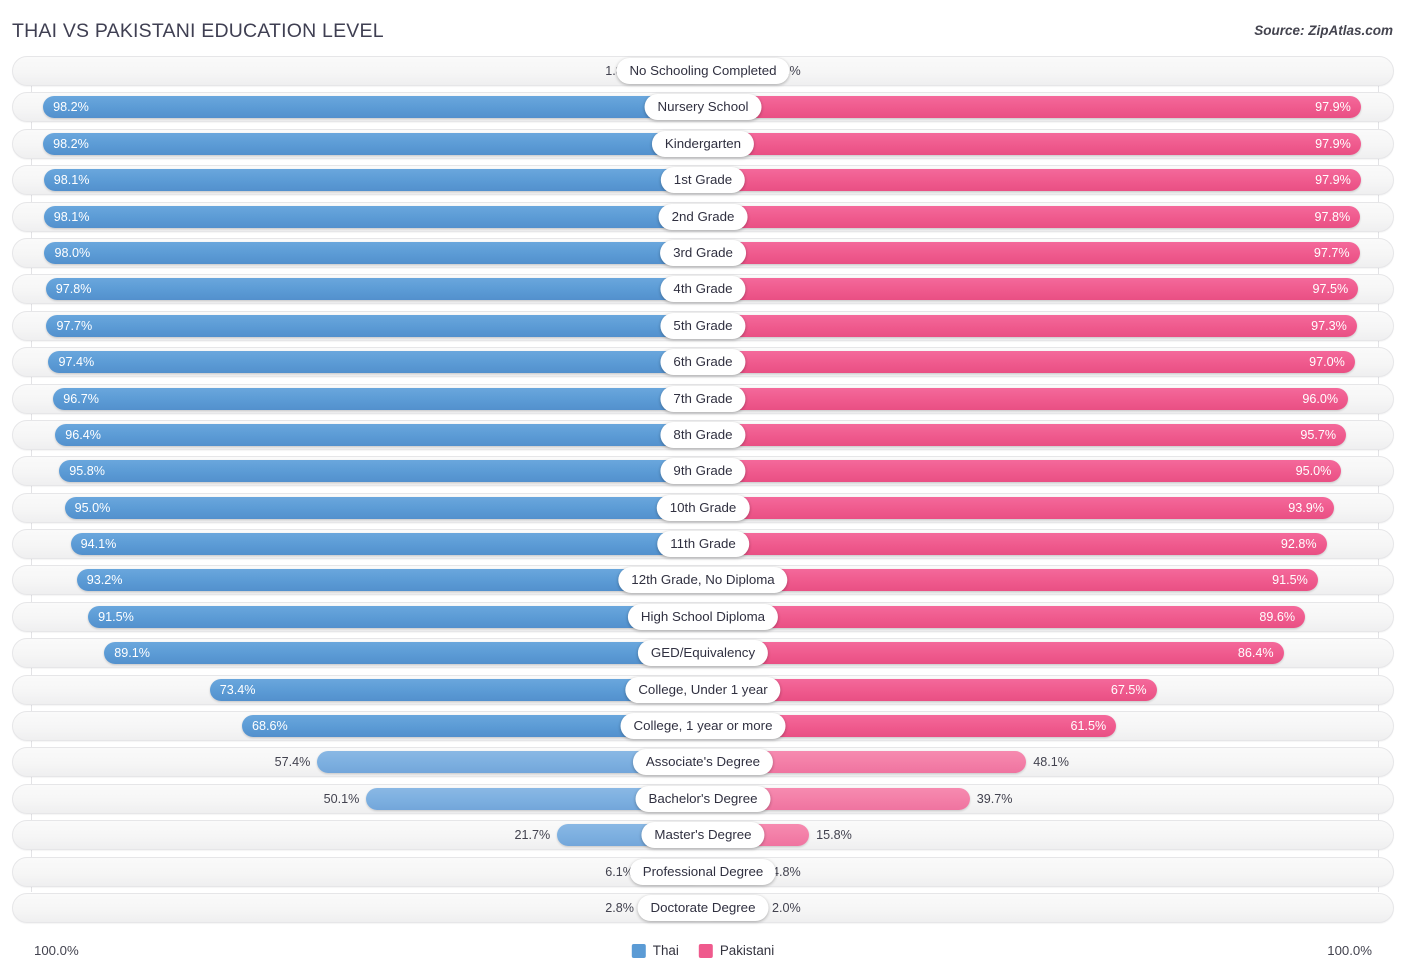 The height and width of the screenshot is (975, 1406). I want to click on pakistani-value-label: 2.0%, so click(786, 907).